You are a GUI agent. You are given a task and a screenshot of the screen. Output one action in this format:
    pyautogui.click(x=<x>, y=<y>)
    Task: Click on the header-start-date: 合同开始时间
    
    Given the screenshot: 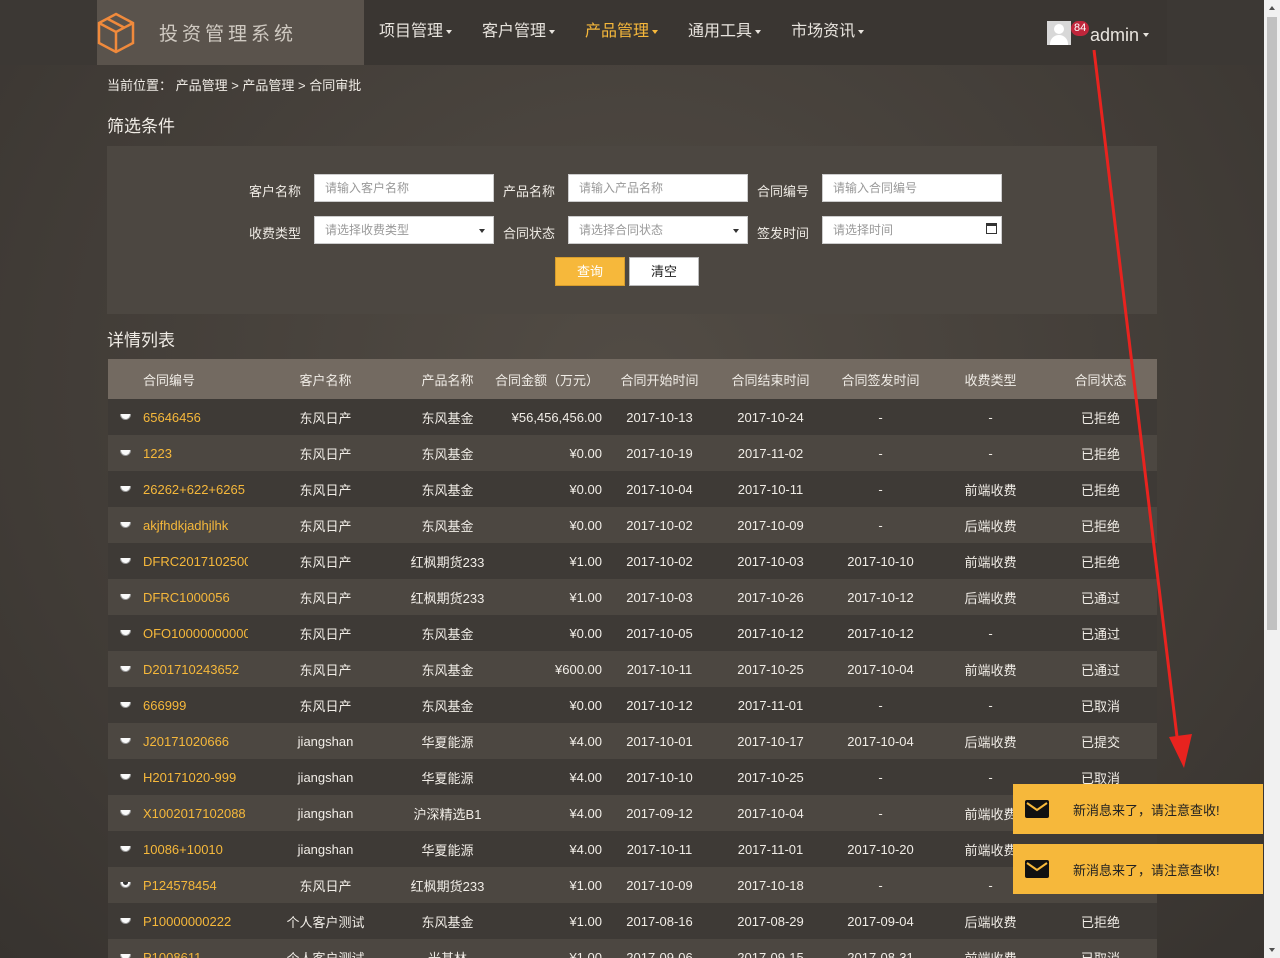 What is the action you would take?
    pyautogui.click(x=659, y=379)
    